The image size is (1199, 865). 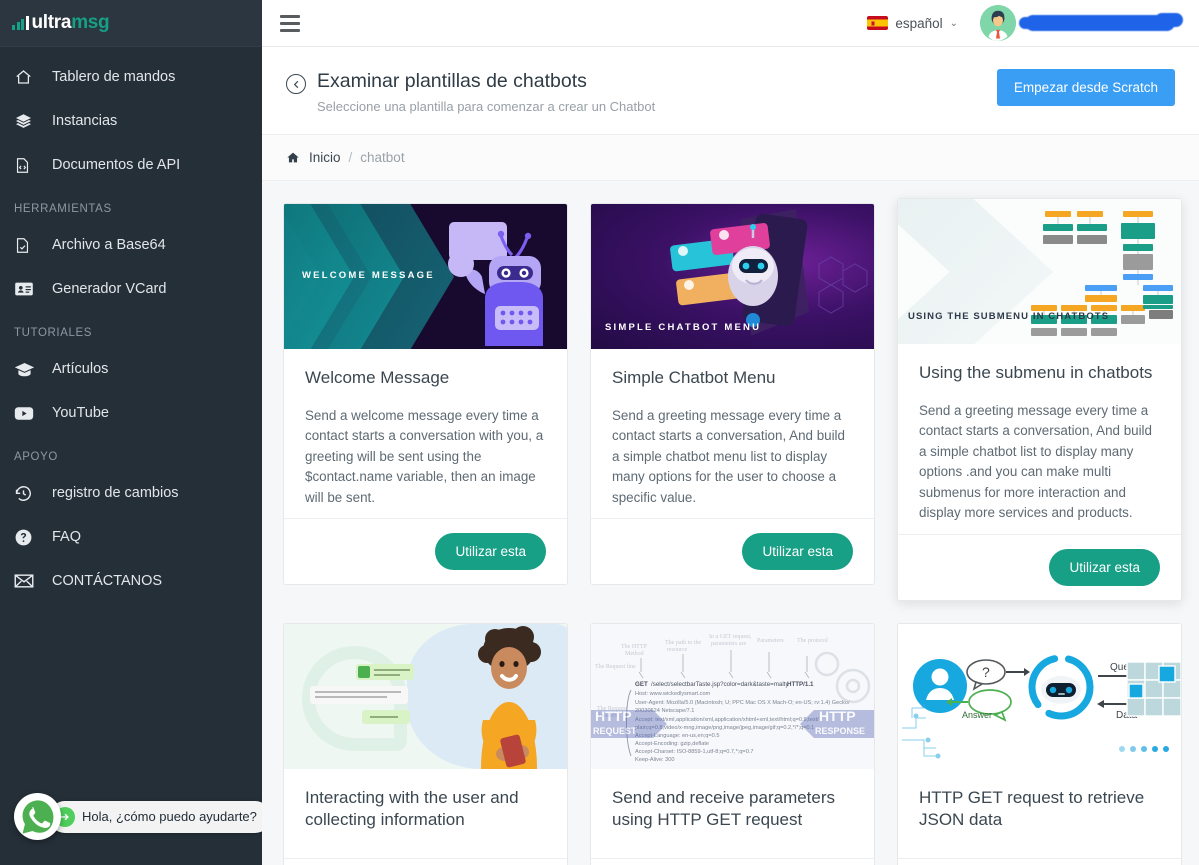 What do you see at coordinates (325, 157) in the screenshot?
I see `breadcrumb-home-link: Inicio` at bounding box center [325, 157].